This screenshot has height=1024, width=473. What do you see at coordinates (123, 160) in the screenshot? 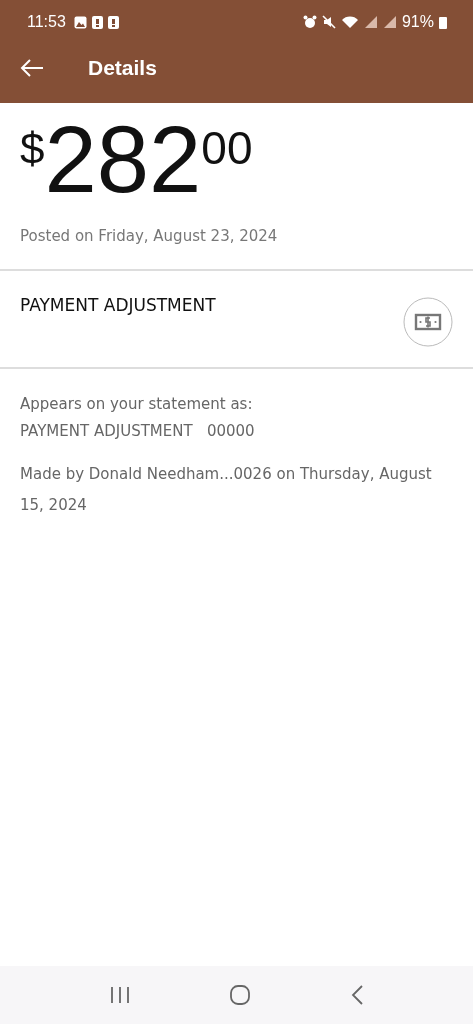
I see `amount-value: 282` at bounding box center [123, 160].